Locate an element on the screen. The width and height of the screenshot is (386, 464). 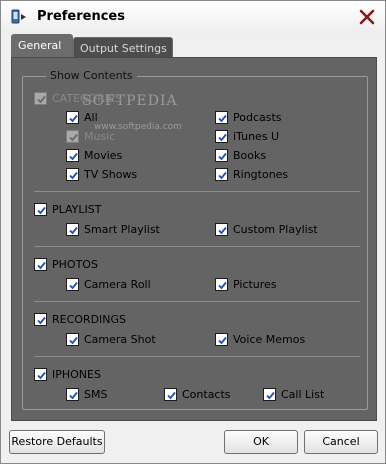
contacts-label: Contacts is located at coordinates (206, 394).